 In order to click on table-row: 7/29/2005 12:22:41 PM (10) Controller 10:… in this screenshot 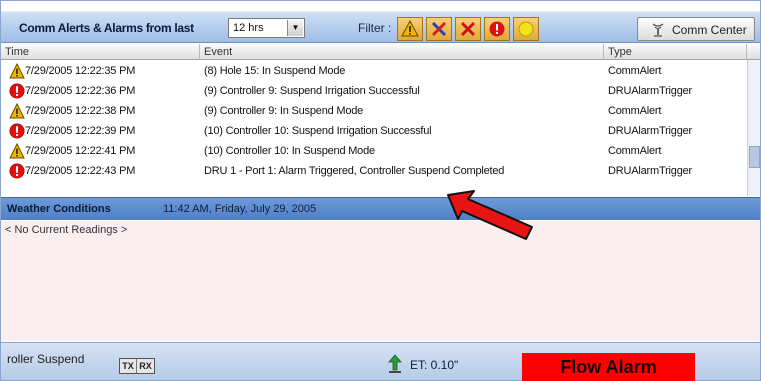, I will do `click(373, 151)`.